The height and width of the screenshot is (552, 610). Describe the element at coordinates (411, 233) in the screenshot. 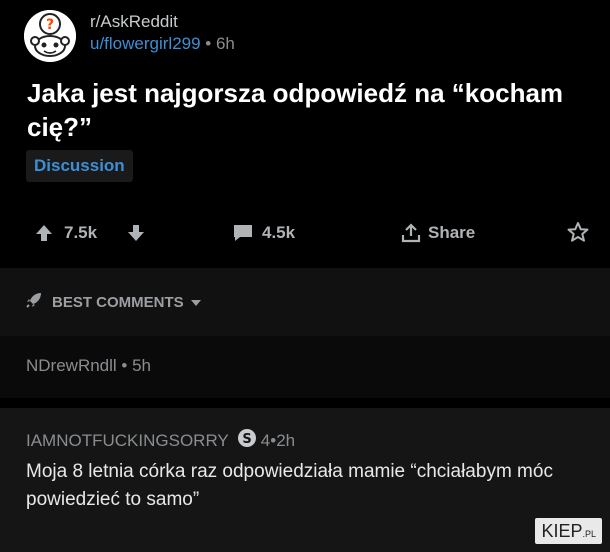

I see `share-icon` at that location.